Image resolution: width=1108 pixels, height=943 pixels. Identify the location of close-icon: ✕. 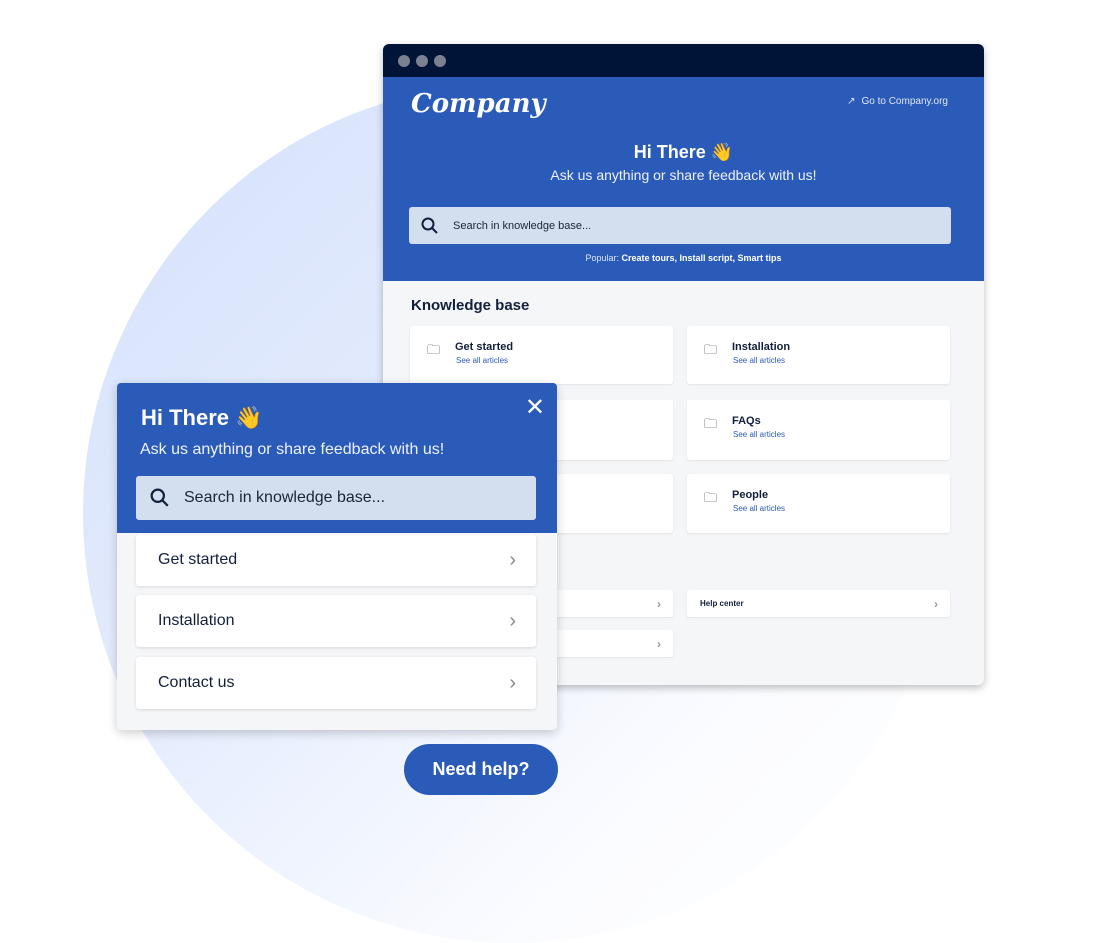
(535, 407).